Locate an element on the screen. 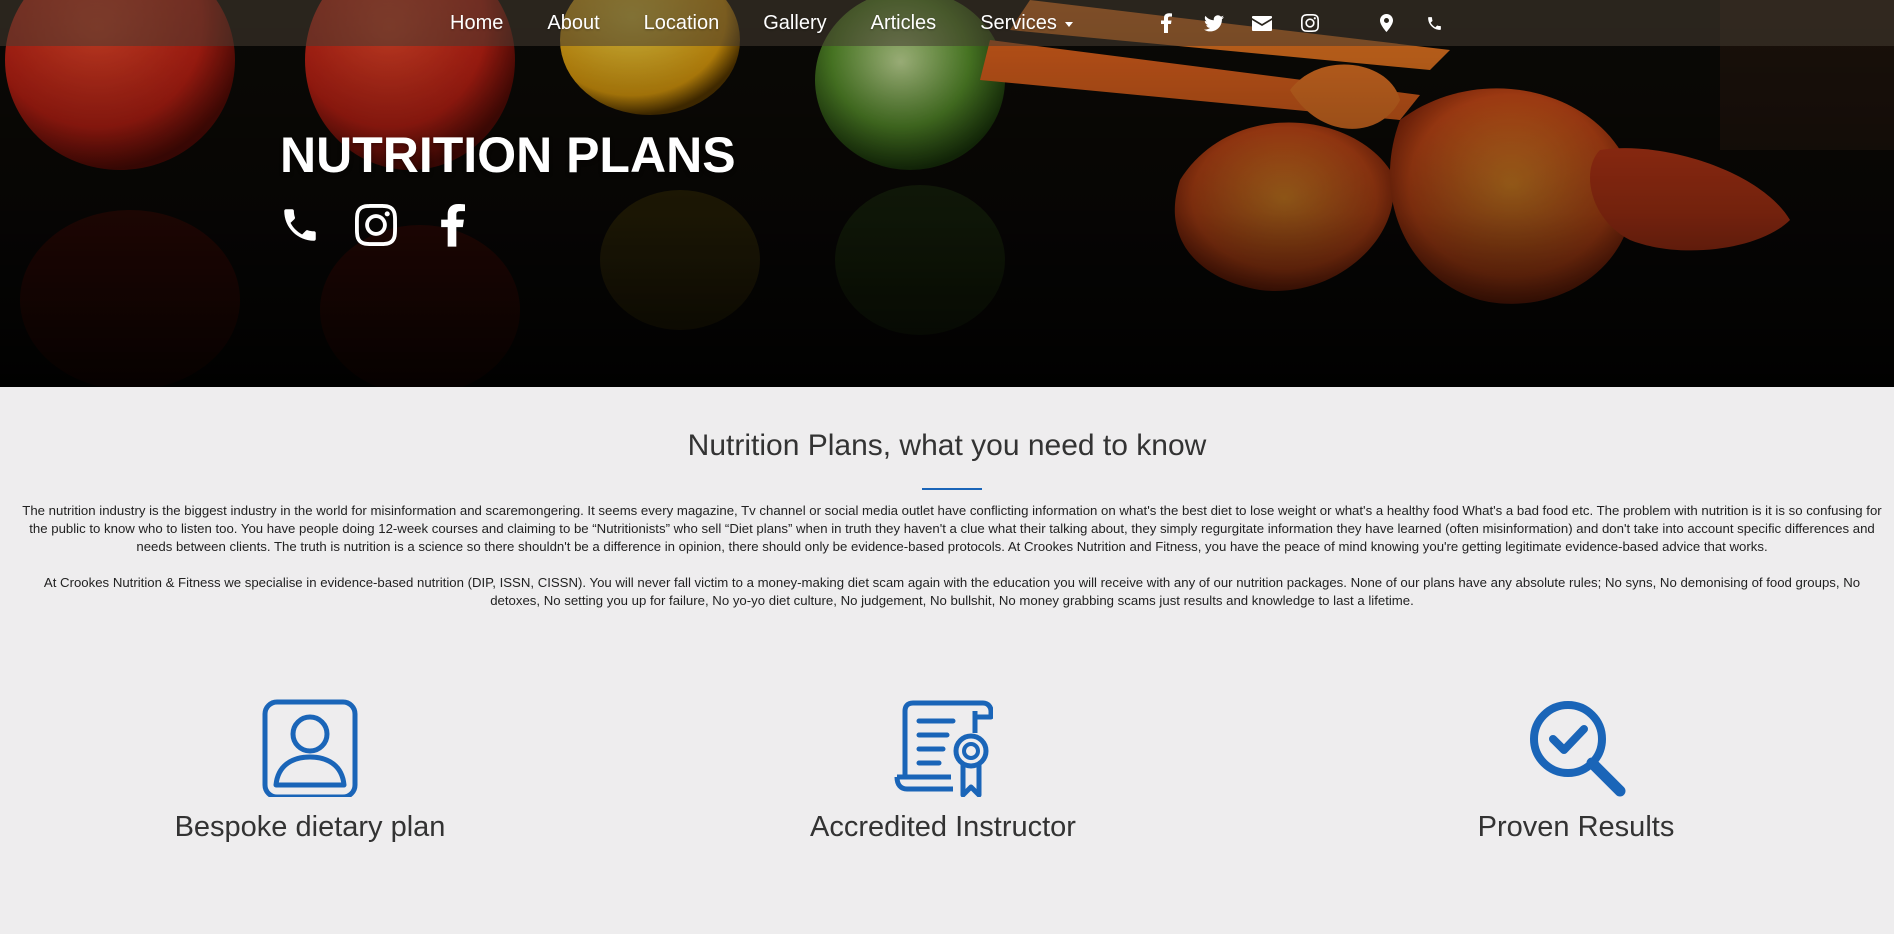  user-profile-icon is located at coordinates (310, 748).